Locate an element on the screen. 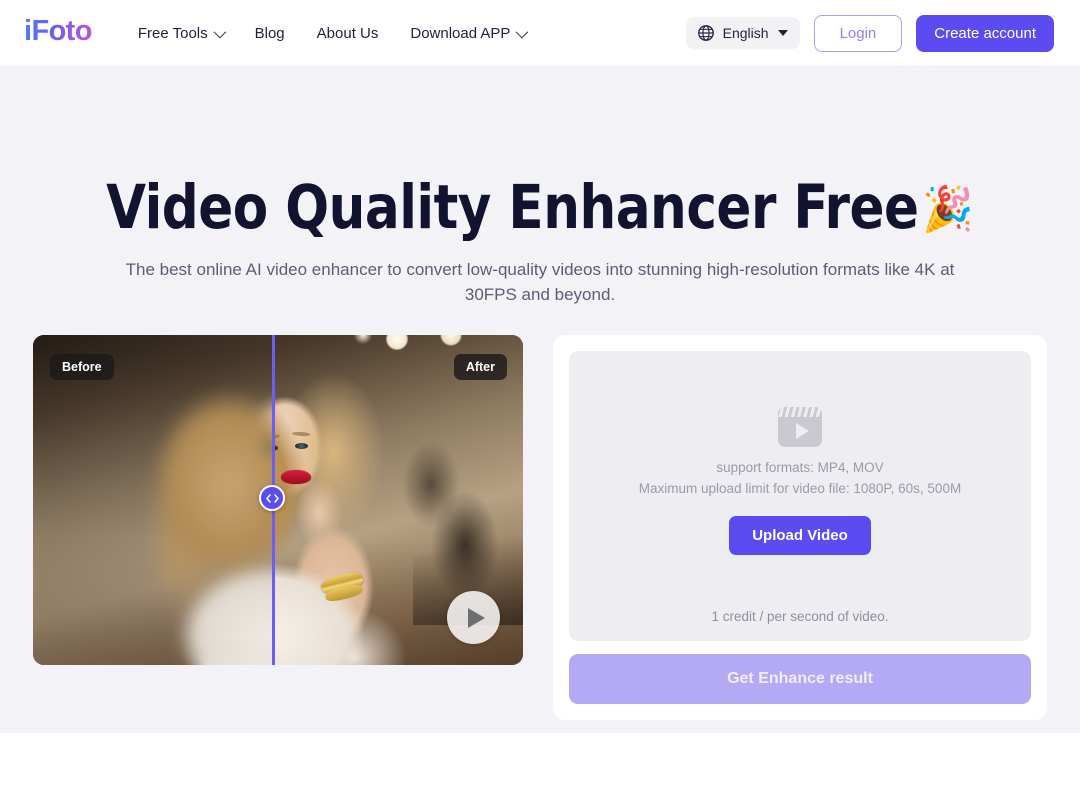 The height and width of the screenshot is (808, 1080). nav-item-label: Blog is located at coordinates (269, 33).